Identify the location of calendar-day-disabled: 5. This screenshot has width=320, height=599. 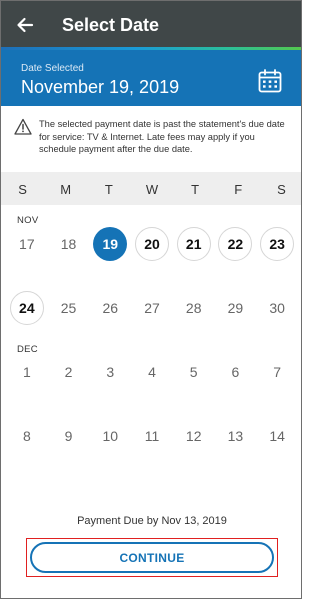
(194, 372).